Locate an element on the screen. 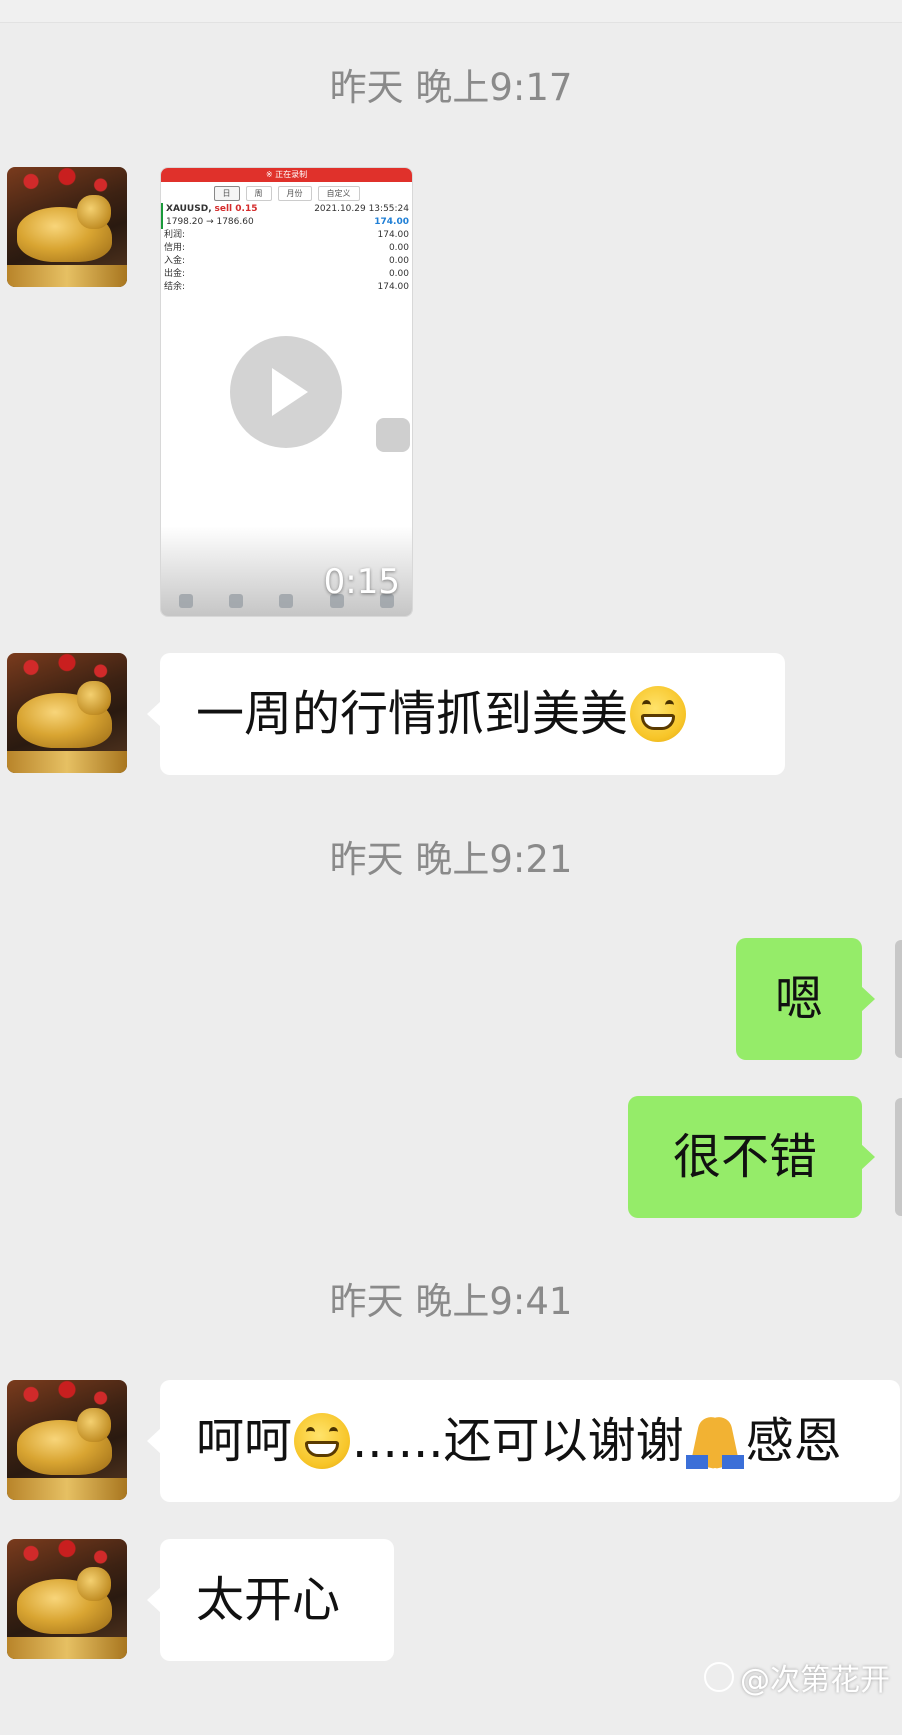 Image resolution: width=902 pixels, height=1735 pixels. top-divider is located at coordinates (451, 11).